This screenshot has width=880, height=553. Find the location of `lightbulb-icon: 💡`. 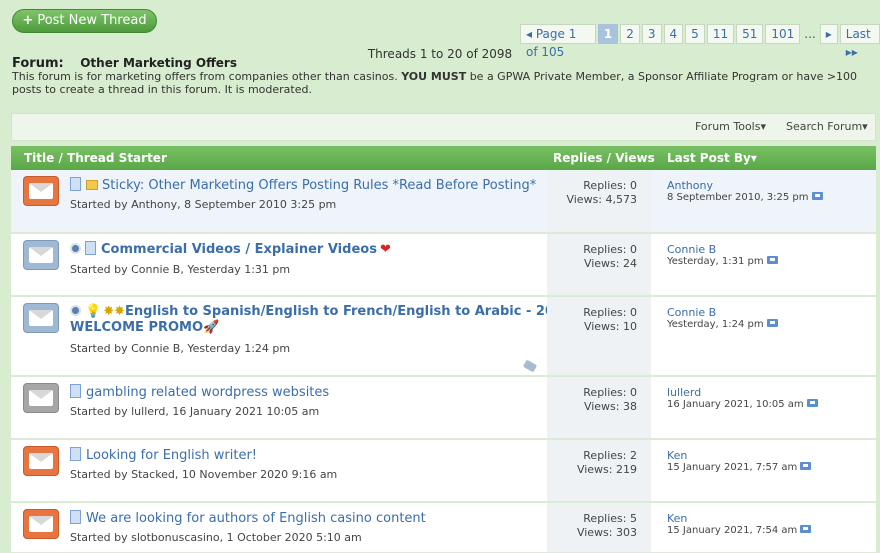

lightbulb-icon: 💡 is located at coordinates (93, 311).